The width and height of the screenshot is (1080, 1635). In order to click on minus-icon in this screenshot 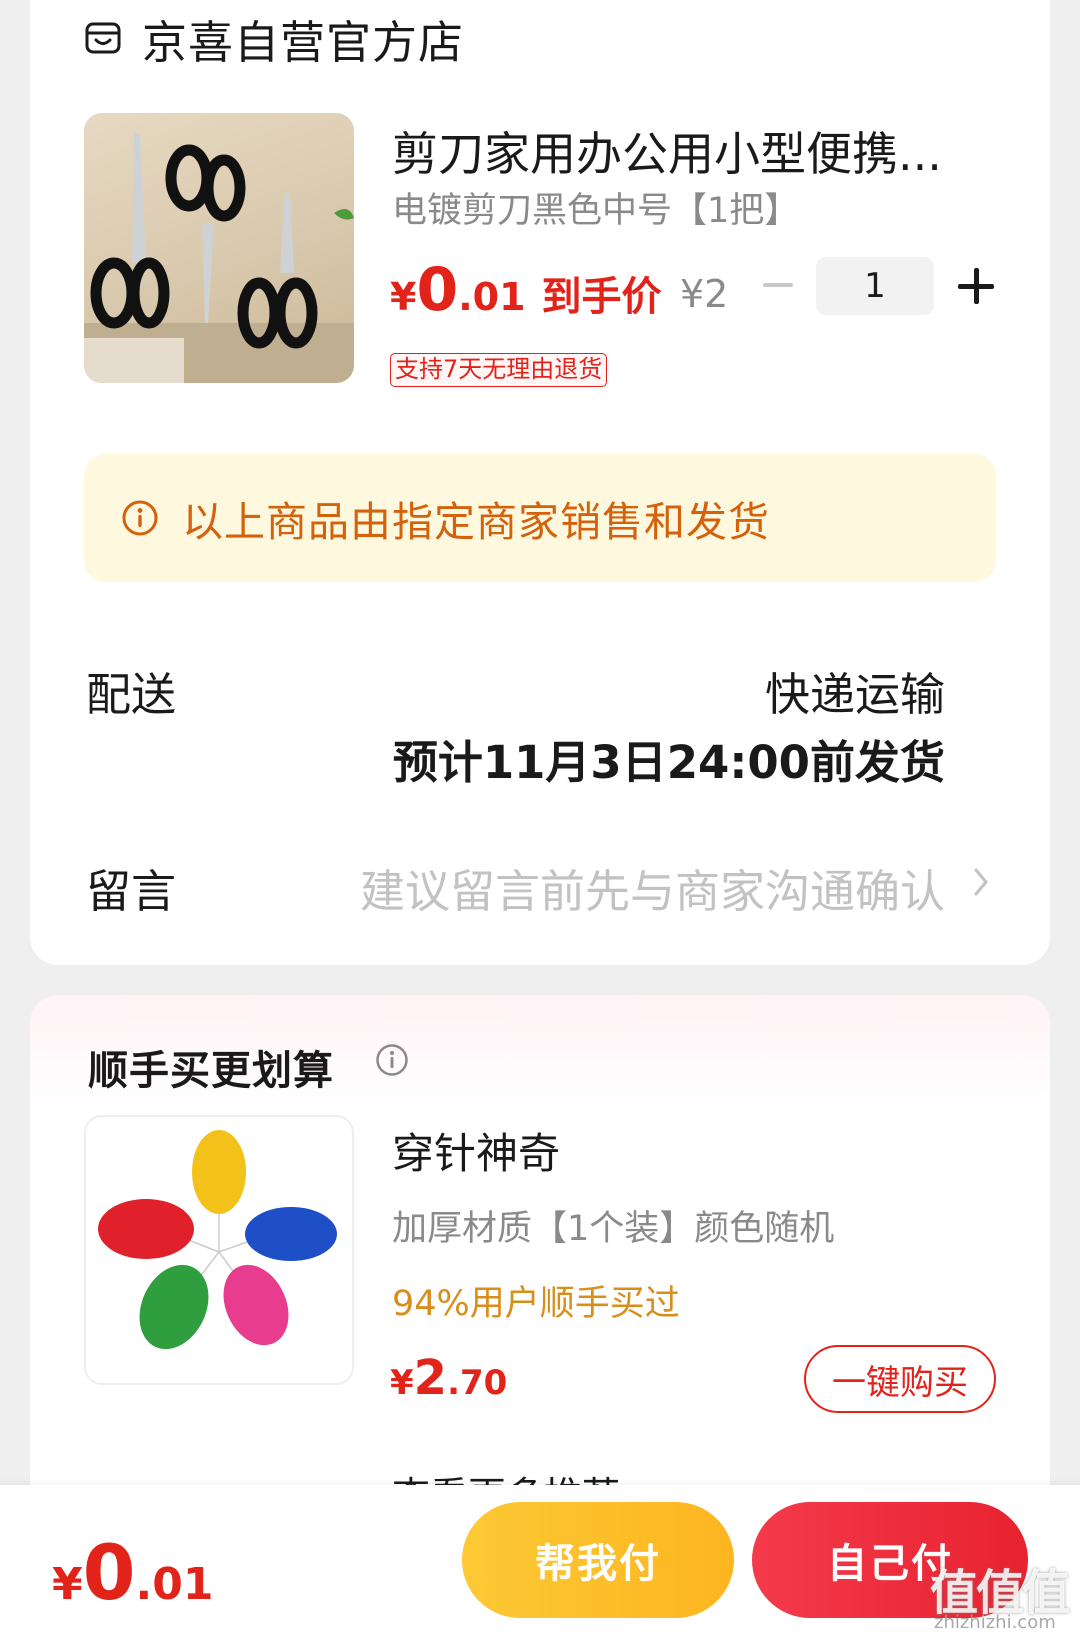, I will do `click(778, 285)`.